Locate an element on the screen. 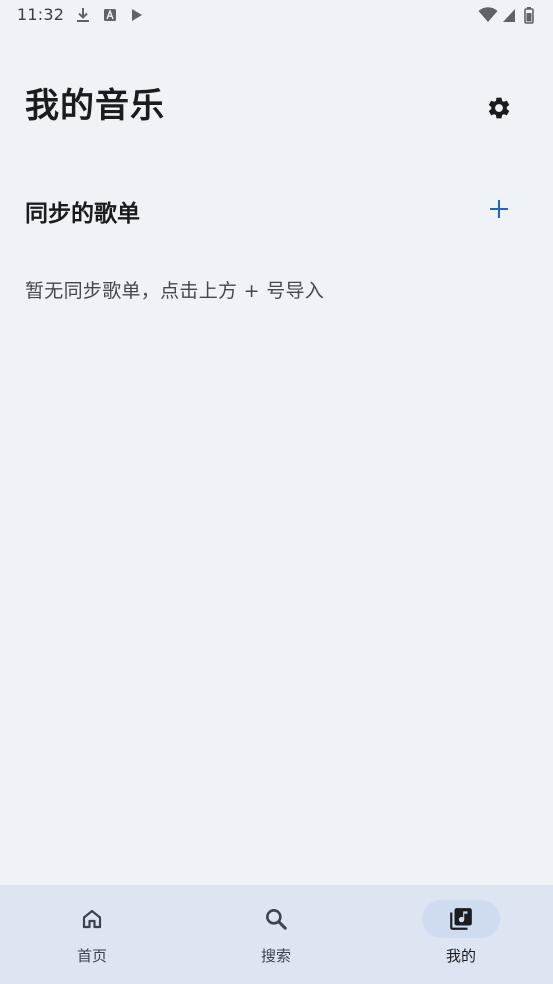  gear-icon is located at coordinates (499, 108).